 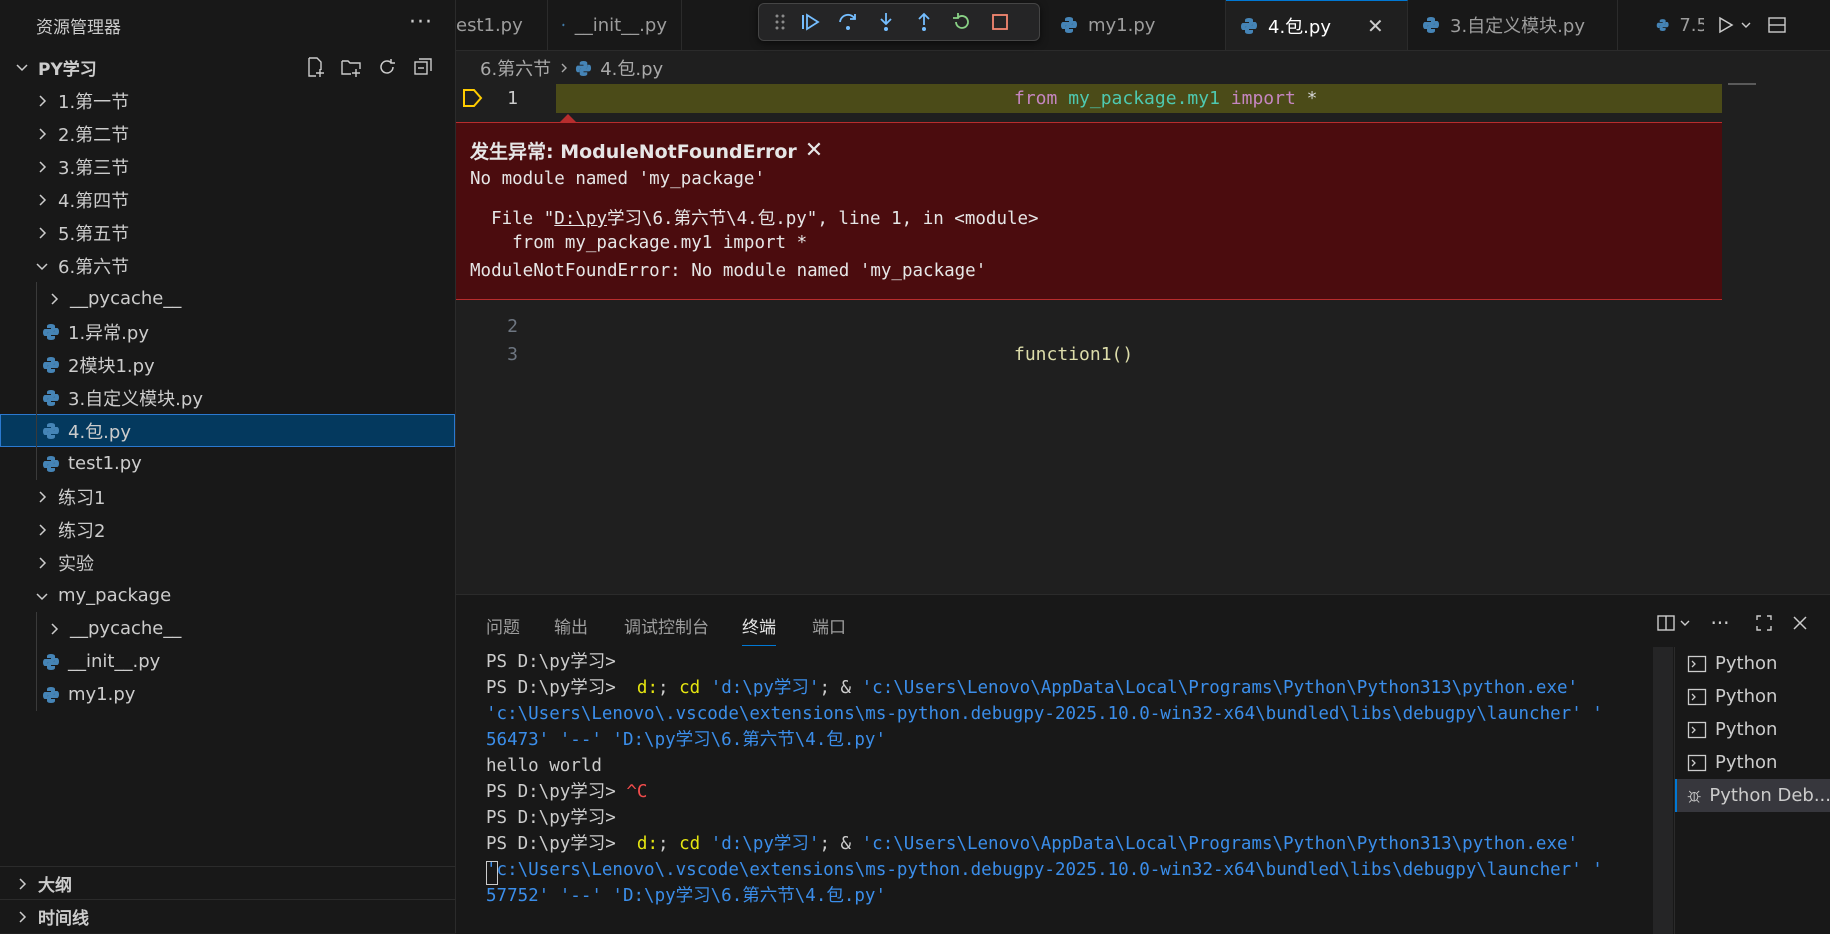 What do you see at coordinates (822, 219) in the screenshot?
I see `tb-rest: 学习\6.第六节\4.包.py", line 1, in <module>` at bounding box center [822, 219].